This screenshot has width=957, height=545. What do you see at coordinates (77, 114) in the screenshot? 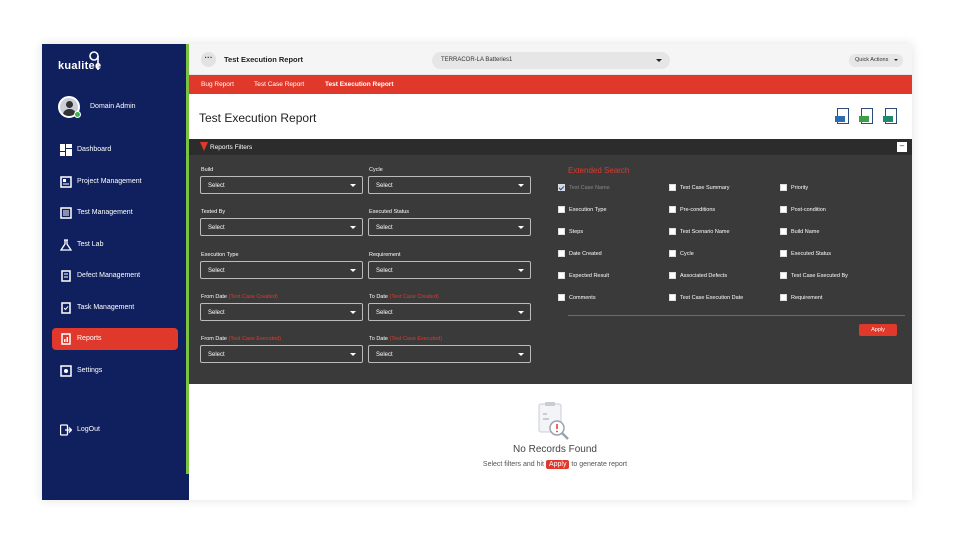
I see `online-status-icon` at bounding box center [77, 114].